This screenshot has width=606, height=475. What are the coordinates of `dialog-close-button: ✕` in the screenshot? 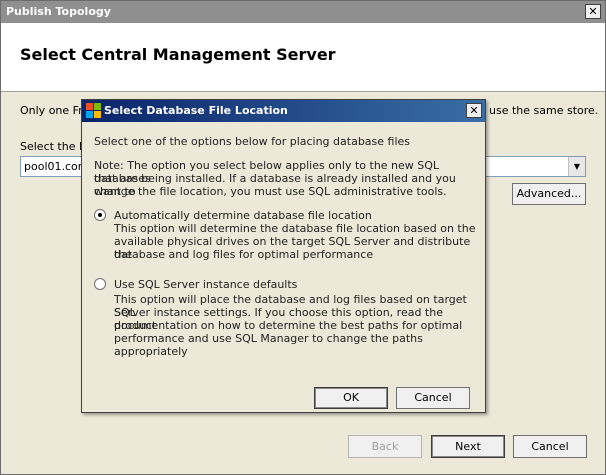 It's located at (474, 110).